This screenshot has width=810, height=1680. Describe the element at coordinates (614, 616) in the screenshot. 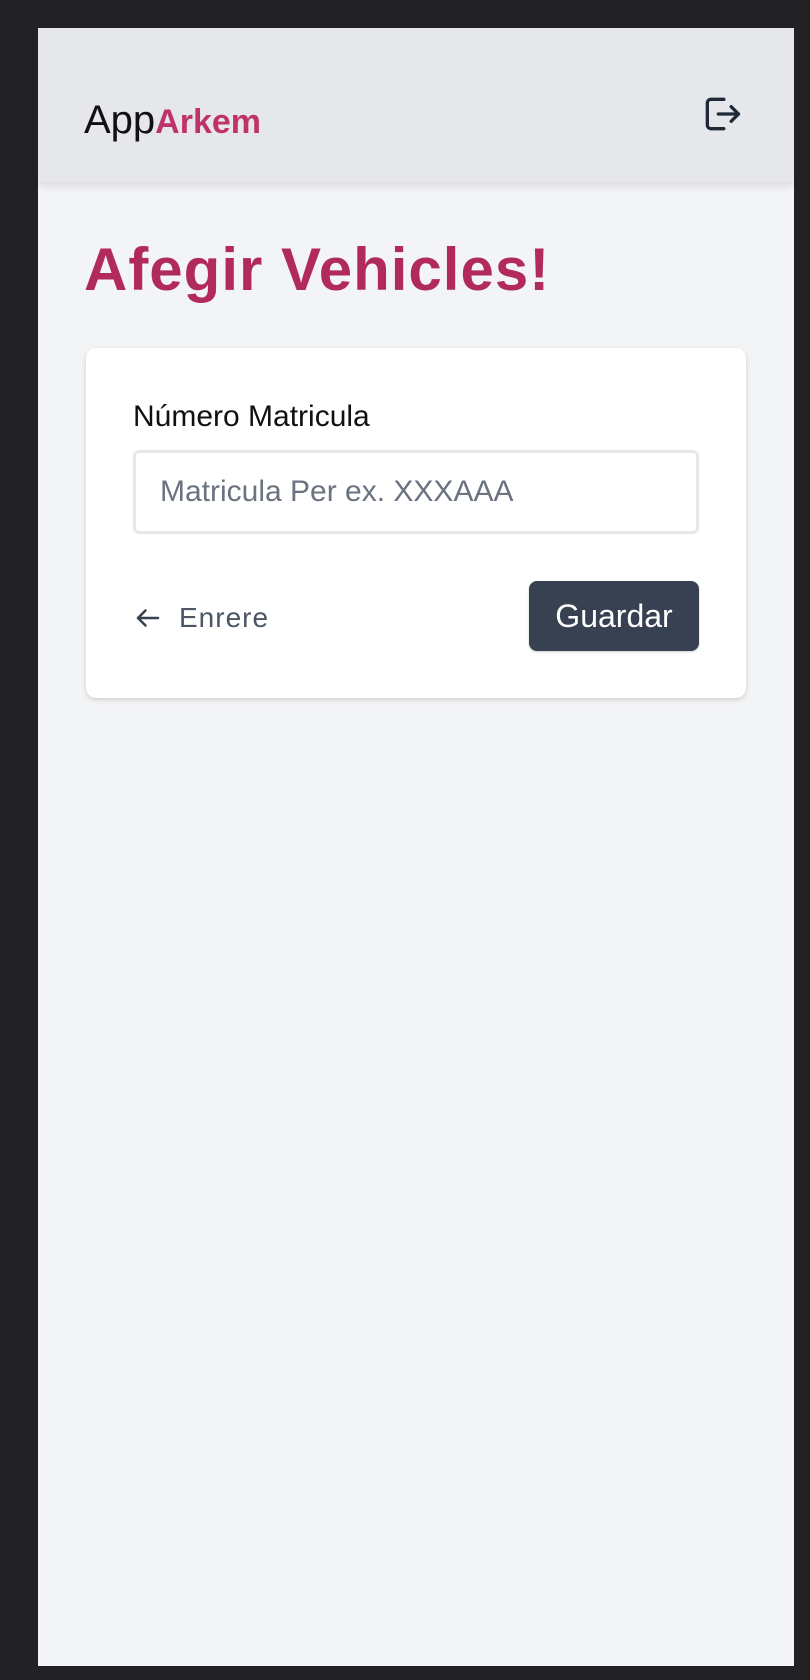

I see `save-button: Guardar` at that location.